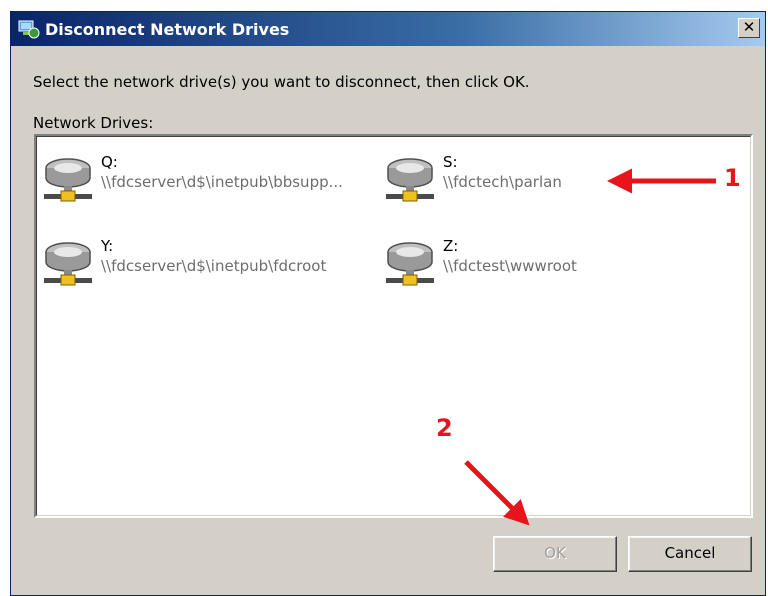 Image resolution: width=768 pixels, height=596 pixels. I want to click on annotation-label-2: 2, so click(444, 428).